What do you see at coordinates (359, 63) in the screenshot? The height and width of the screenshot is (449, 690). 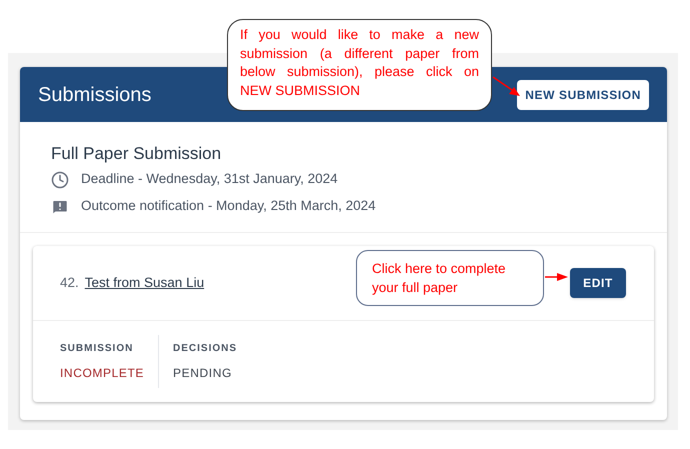 I see `callout-text: If you would like to make a new submission (a different paper from below submission), please click on NEW SUBMISSION` at bounding box center [359, 63].